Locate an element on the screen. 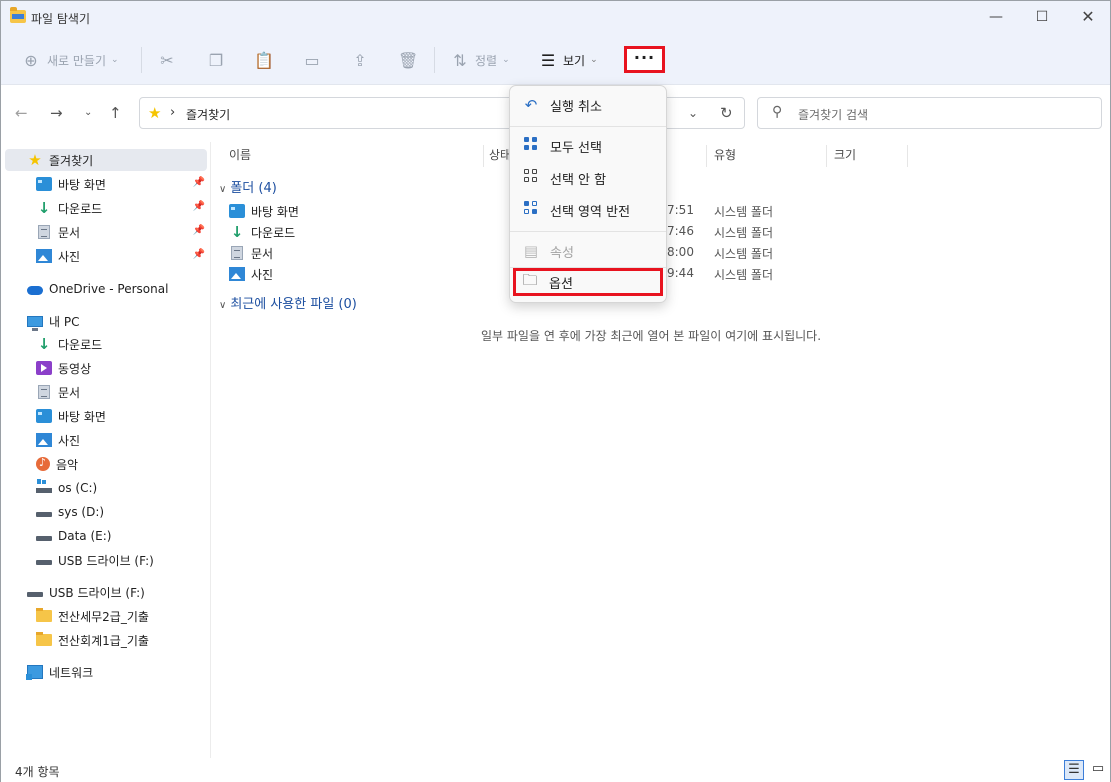 The height and width of the screenshot is (782, 1111). sidebar-item-onedrive: OneDrive - Personal is located at coordinates (106, 289).